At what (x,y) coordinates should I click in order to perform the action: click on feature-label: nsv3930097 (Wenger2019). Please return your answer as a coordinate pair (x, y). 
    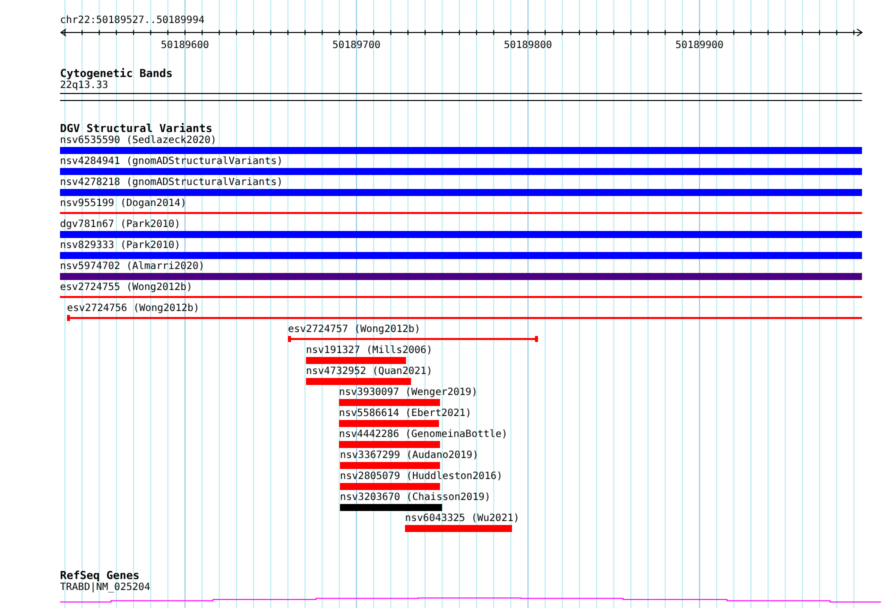
    Looking at the image, I should click on (408, 393).